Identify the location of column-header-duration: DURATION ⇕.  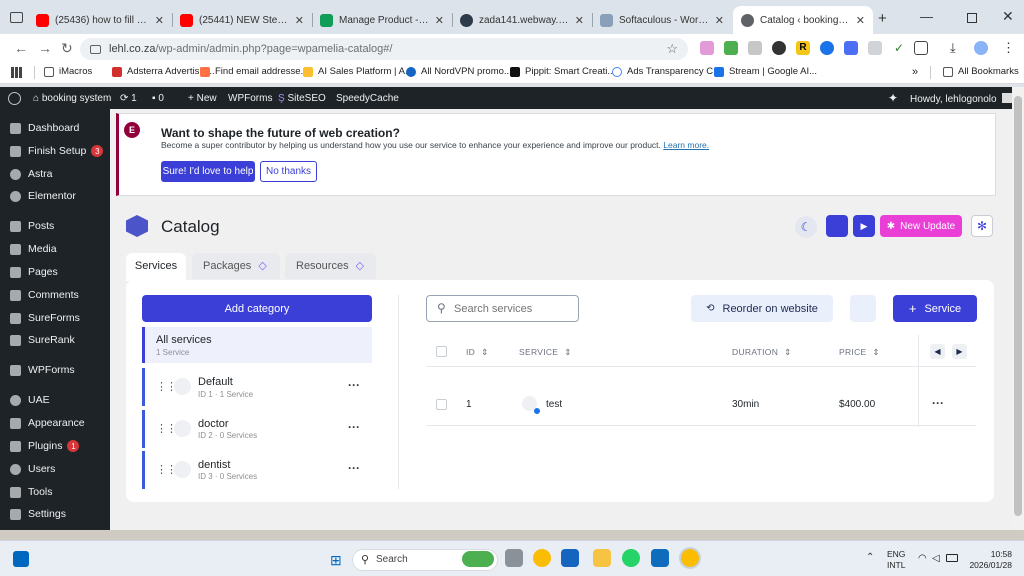
(762, 352).